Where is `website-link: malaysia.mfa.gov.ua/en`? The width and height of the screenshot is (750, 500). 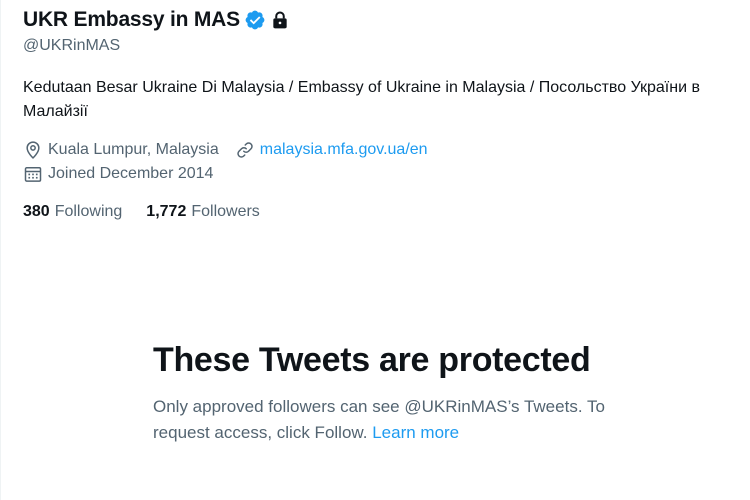 website-link: malaysia.mfa.gov.ua/en is located at coordinates (344, 150).